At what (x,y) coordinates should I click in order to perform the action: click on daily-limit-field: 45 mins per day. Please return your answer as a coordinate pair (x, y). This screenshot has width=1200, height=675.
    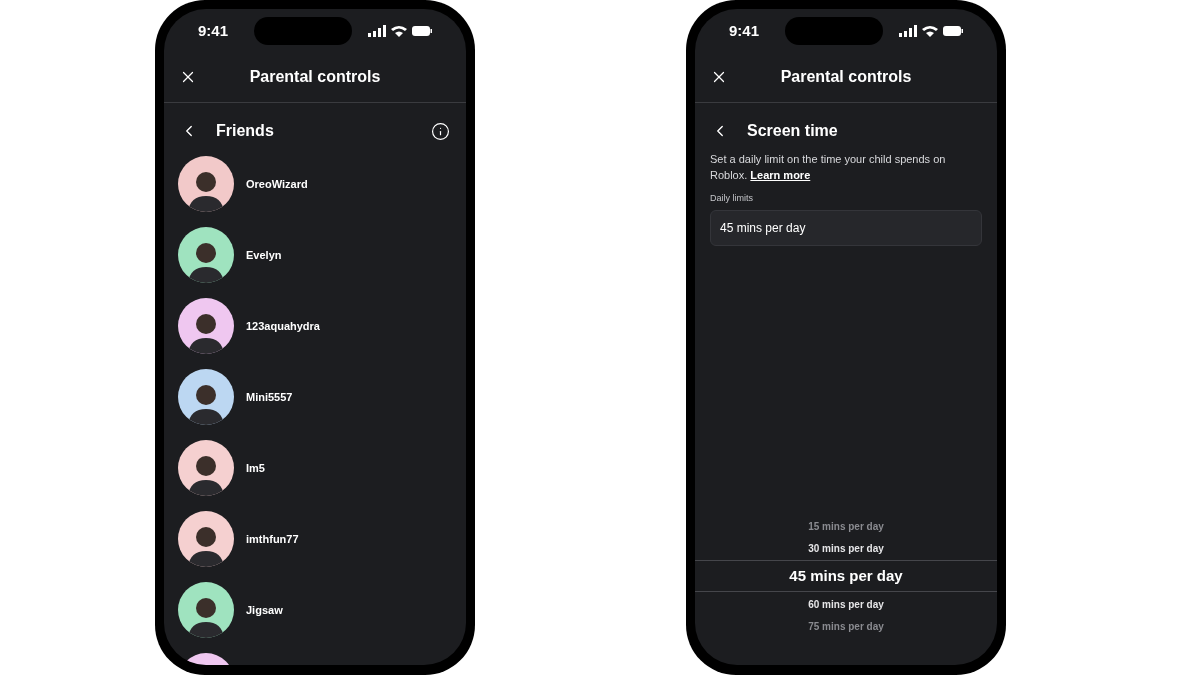
    Looking at the image, I should click on (846, 227).